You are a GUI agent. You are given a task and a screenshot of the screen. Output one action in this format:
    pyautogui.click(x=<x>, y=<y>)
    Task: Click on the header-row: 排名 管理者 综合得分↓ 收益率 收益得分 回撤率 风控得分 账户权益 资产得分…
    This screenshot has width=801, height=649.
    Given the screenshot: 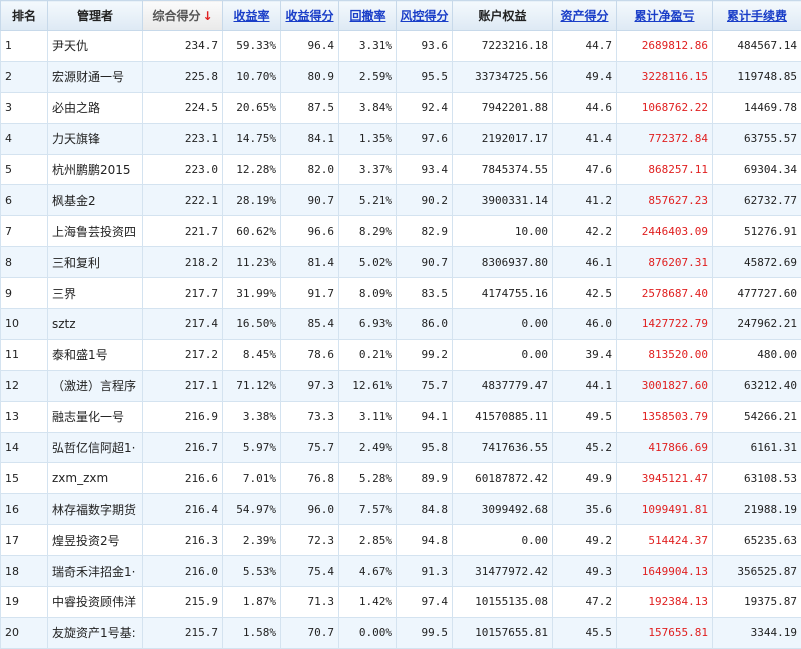 What is the action you would take?
    pyautogui.click(x=401, y=16)
    